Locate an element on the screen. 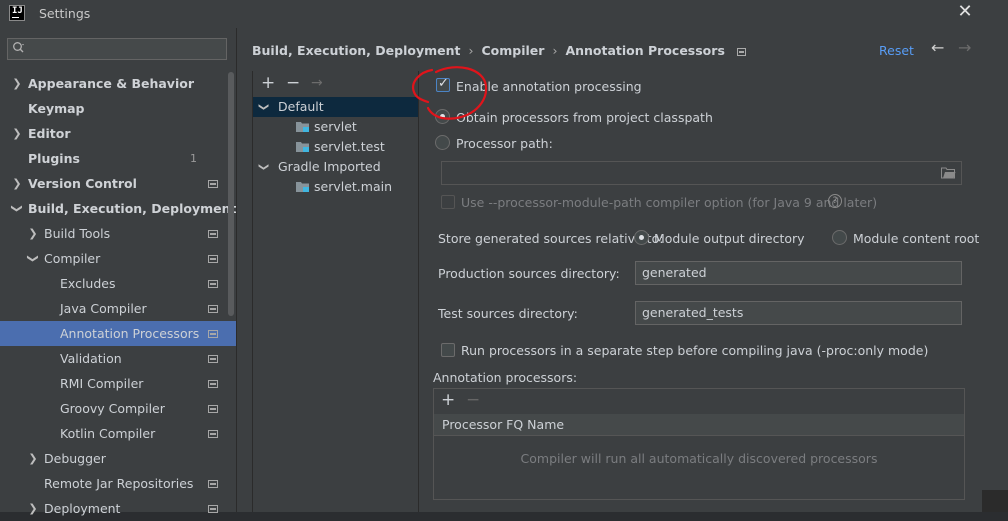  module-item-servlet: servlet is located at coordinates (335, 127).